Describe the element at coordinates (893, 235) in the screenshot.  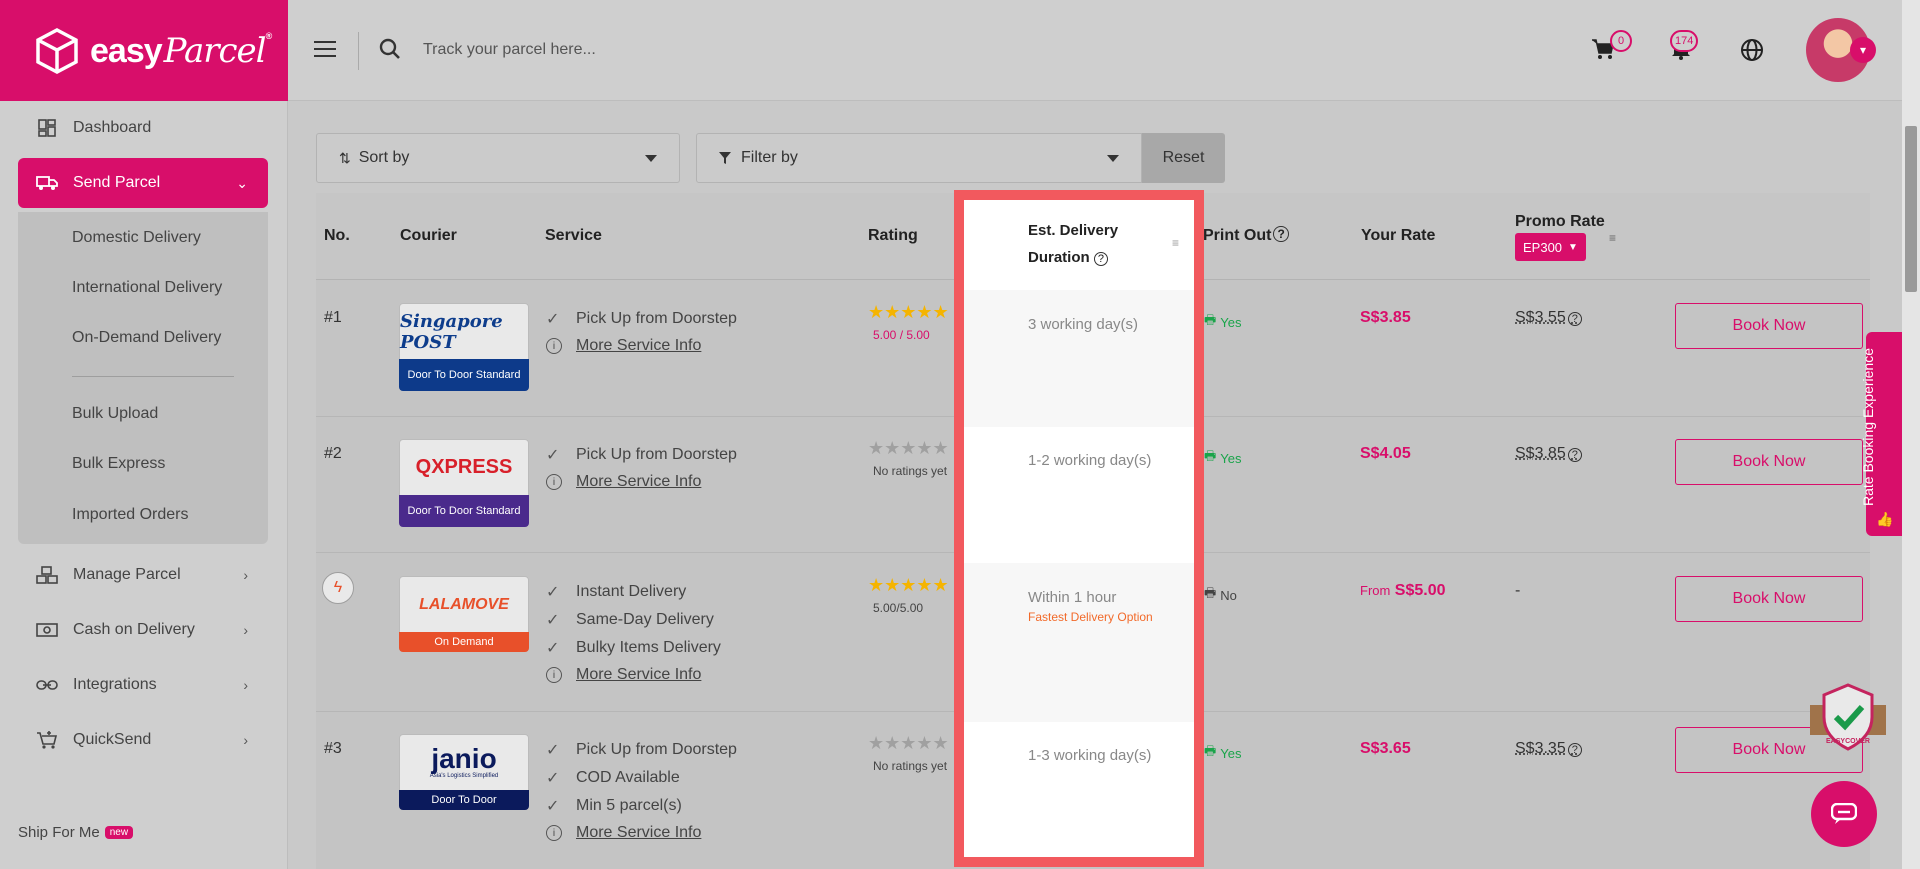
I see `header-rating: Rating` at that location.